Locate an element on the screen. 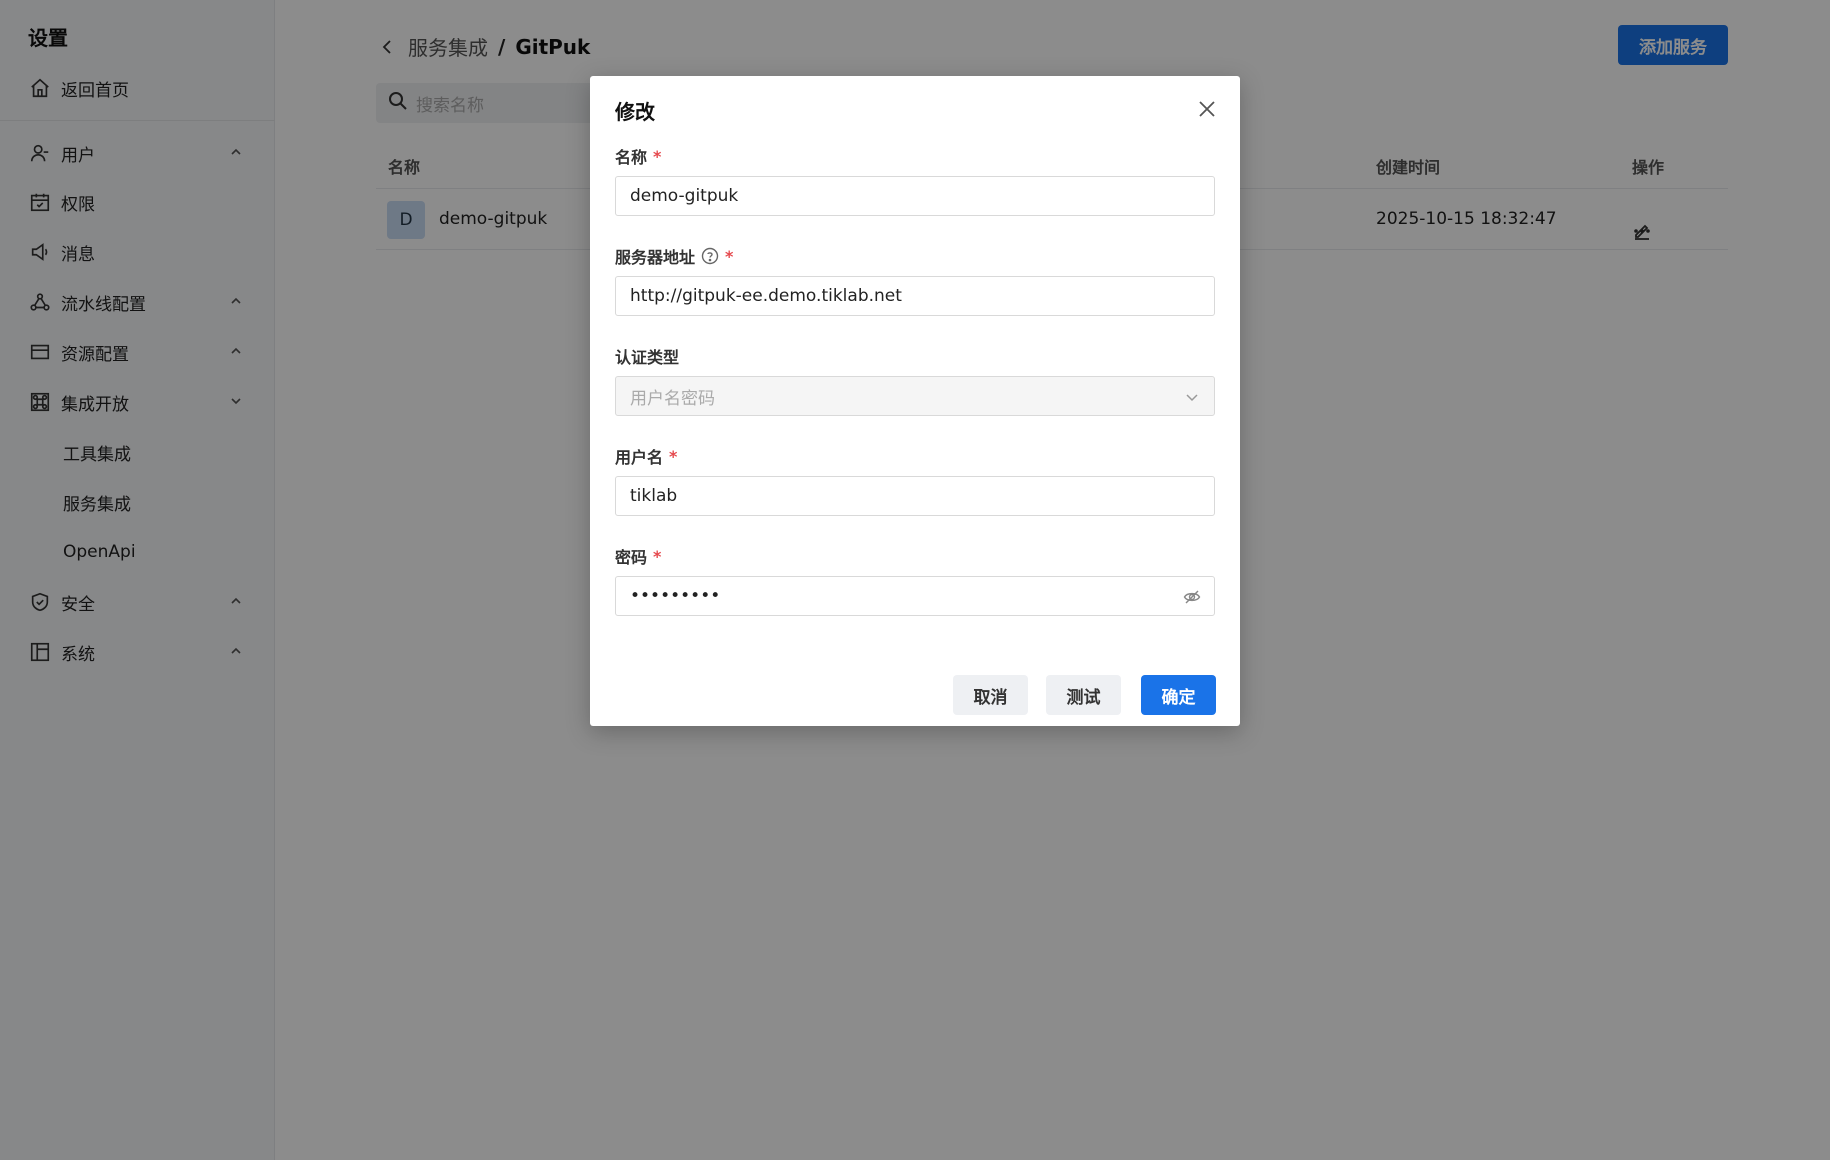 The image size is (1830, 1160). auth-type-label-text: 认证类型 is located at coordinates (647, 357).